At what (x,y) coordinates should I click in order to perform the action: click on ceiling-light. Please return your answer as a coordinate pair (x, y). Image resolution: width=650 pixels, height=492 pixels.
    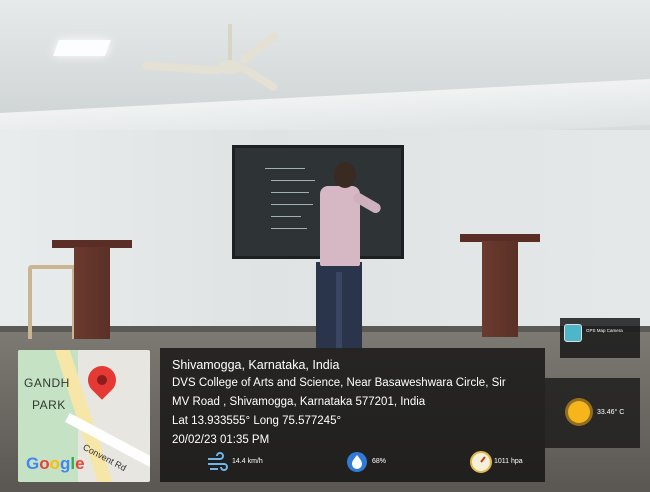
    Looking at the image, I should click on (82, 48).